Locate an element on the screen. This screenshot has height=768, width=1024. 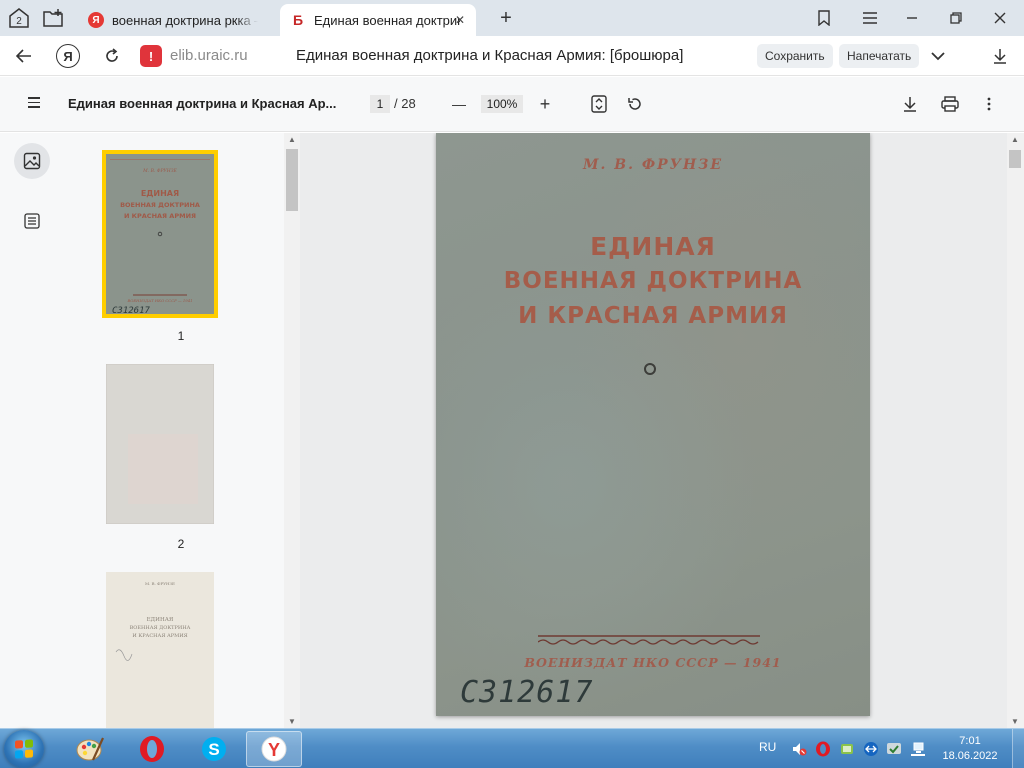
list-icon is located at coordinates (32, 221).